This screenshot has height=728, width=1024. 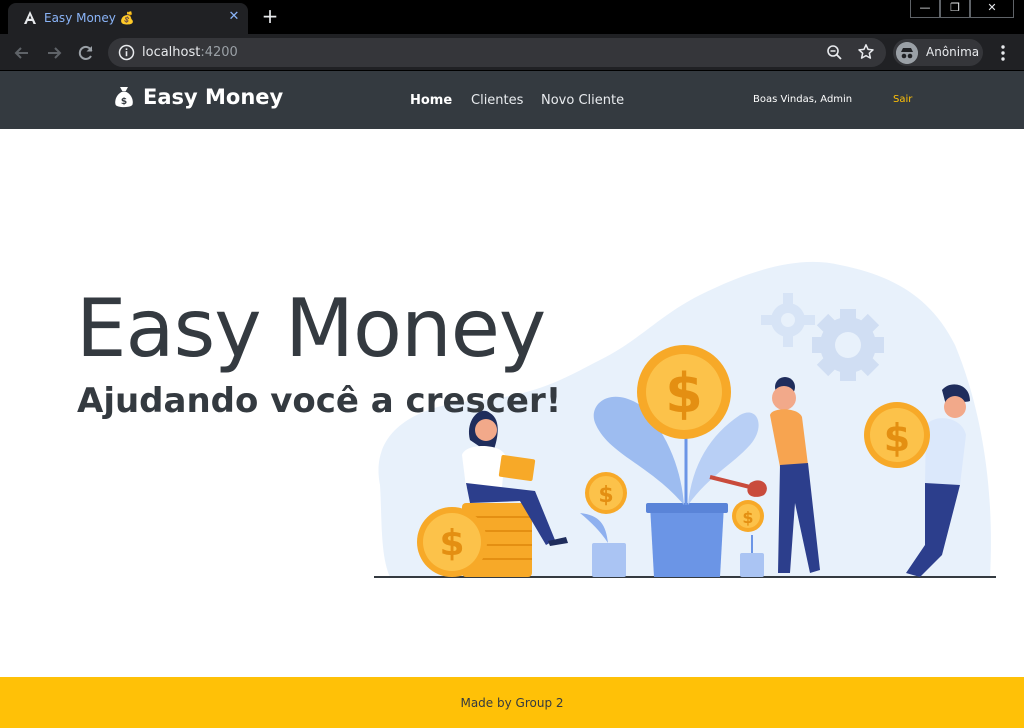 I want to click on angular-logo-icon, so click(x=30, y=17).